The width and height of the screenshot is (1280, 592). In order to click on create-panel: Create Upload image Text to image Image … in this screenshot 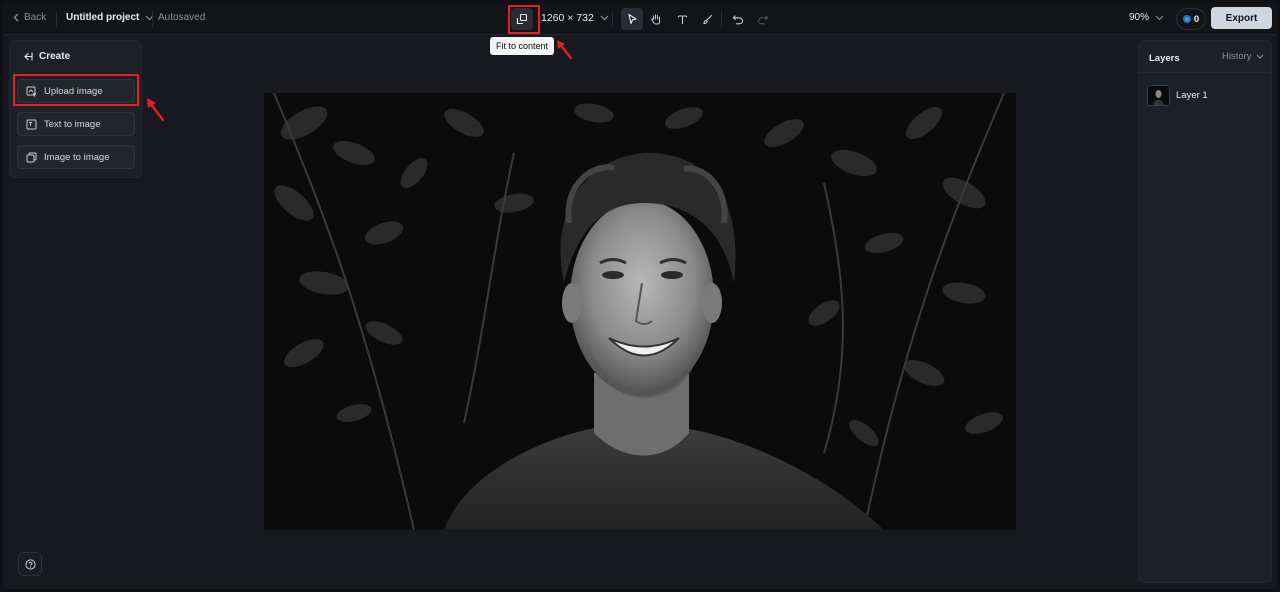, I will do `click(75, 109)`.